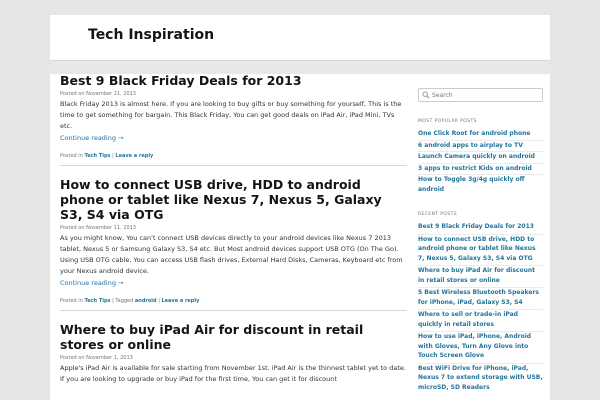  Describe the element at coordinates (480, 158) in the screenshot. I see `popular-post-link: Launch Camera quickly on android` at that location.